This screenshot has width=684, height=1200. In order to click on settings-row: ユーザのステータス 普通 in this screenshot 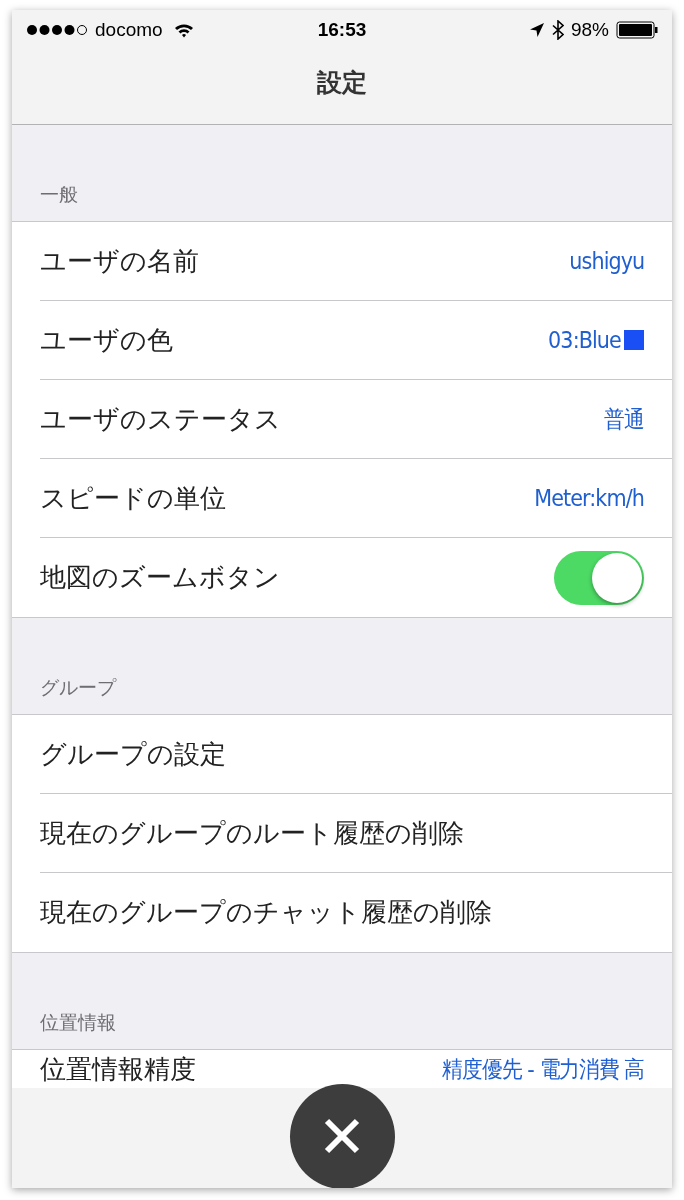, I will do `click(356, 419)`.